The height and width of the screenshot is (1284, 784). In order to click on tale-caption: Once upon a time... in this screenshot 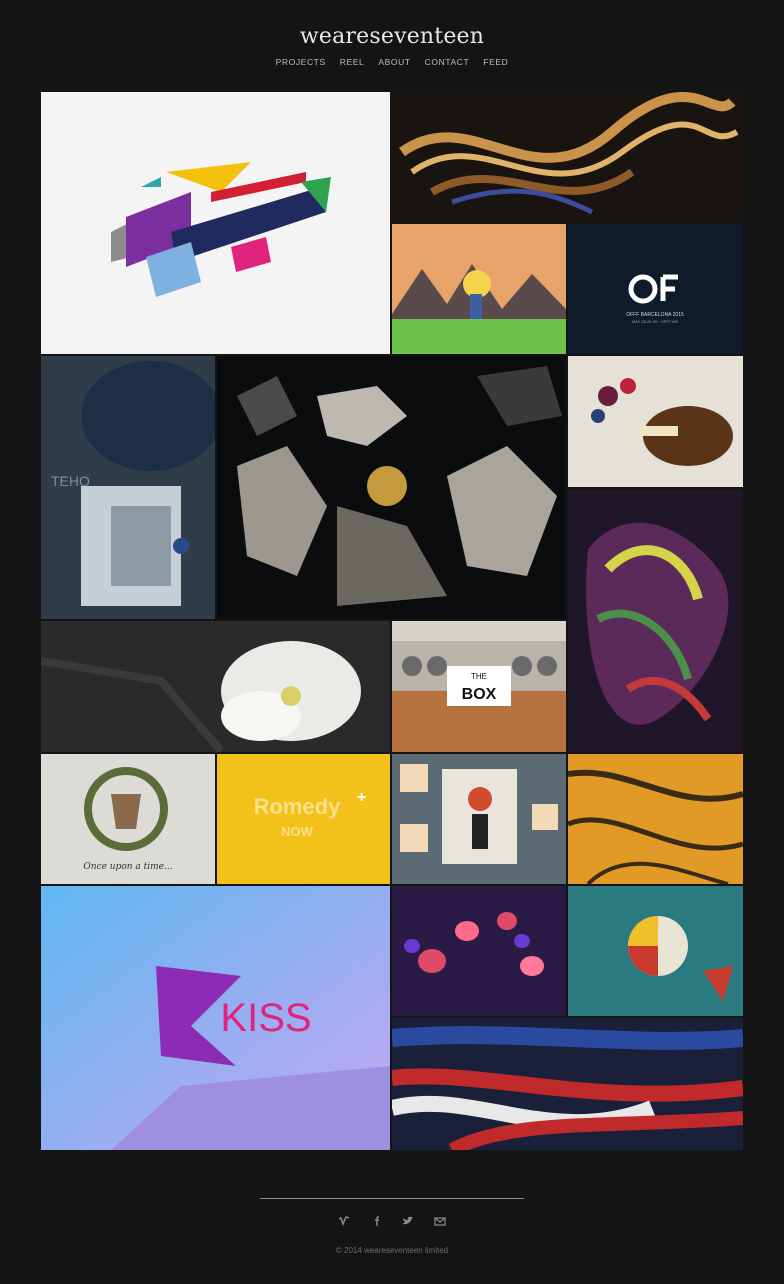, I will do `click(127, 867)`.